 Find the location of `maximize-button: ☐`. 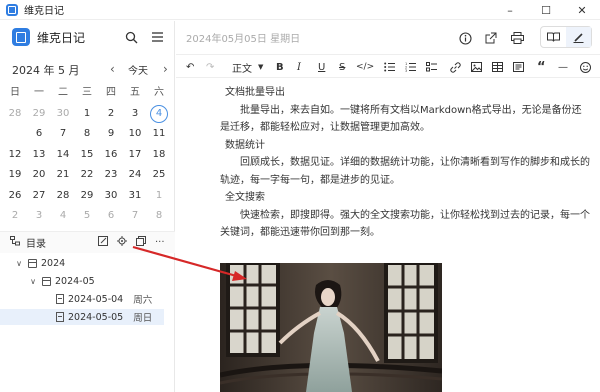

maximize-button: ☐ is located at coordinates (546, 10).